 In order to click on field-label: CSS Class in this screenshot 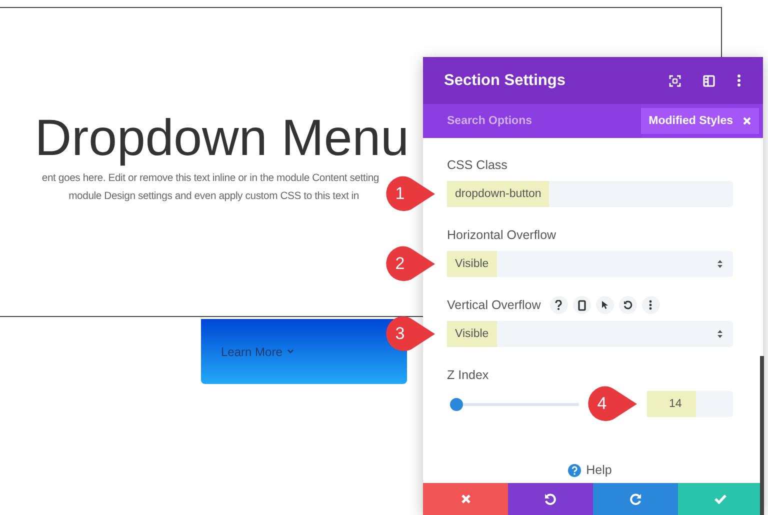, I will do `click(477, 165)`.